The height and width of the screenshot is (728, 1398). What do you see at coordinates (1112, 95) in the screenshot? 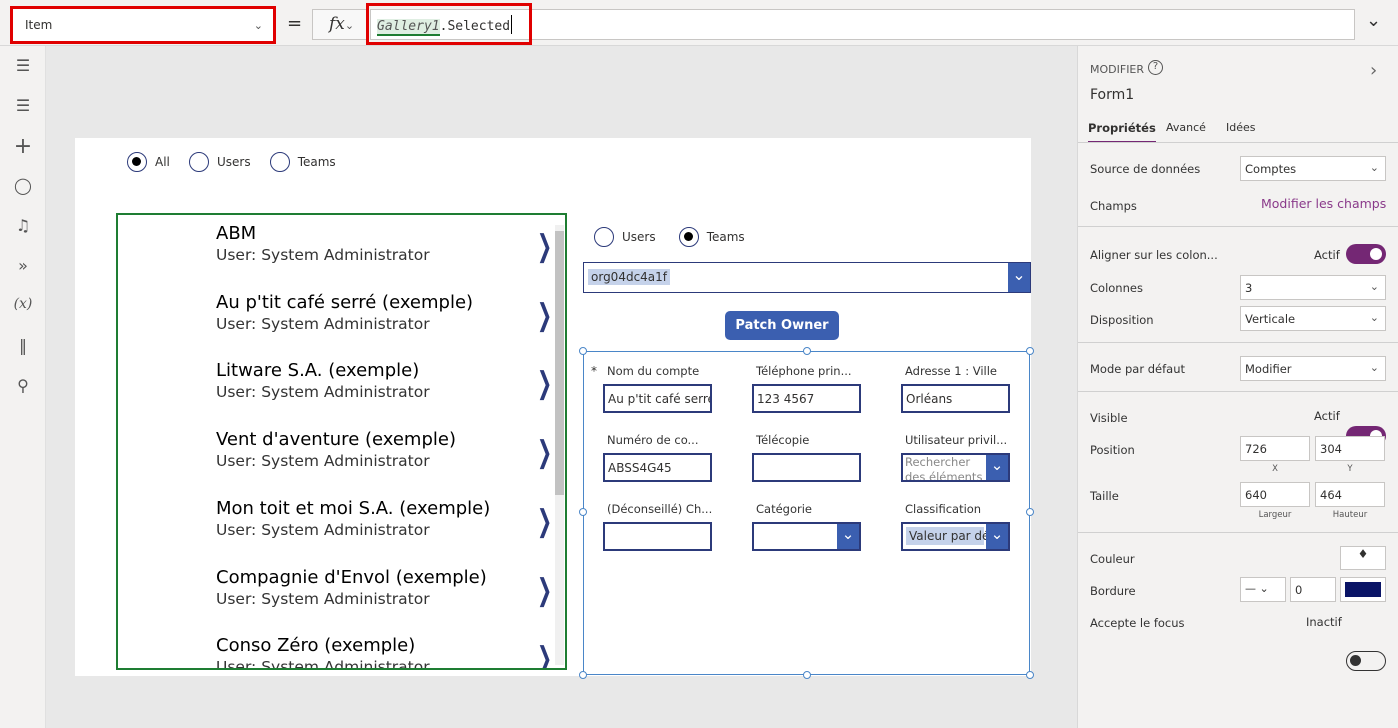
I see `control-name: Form1` at bounding box center [1112, 95].